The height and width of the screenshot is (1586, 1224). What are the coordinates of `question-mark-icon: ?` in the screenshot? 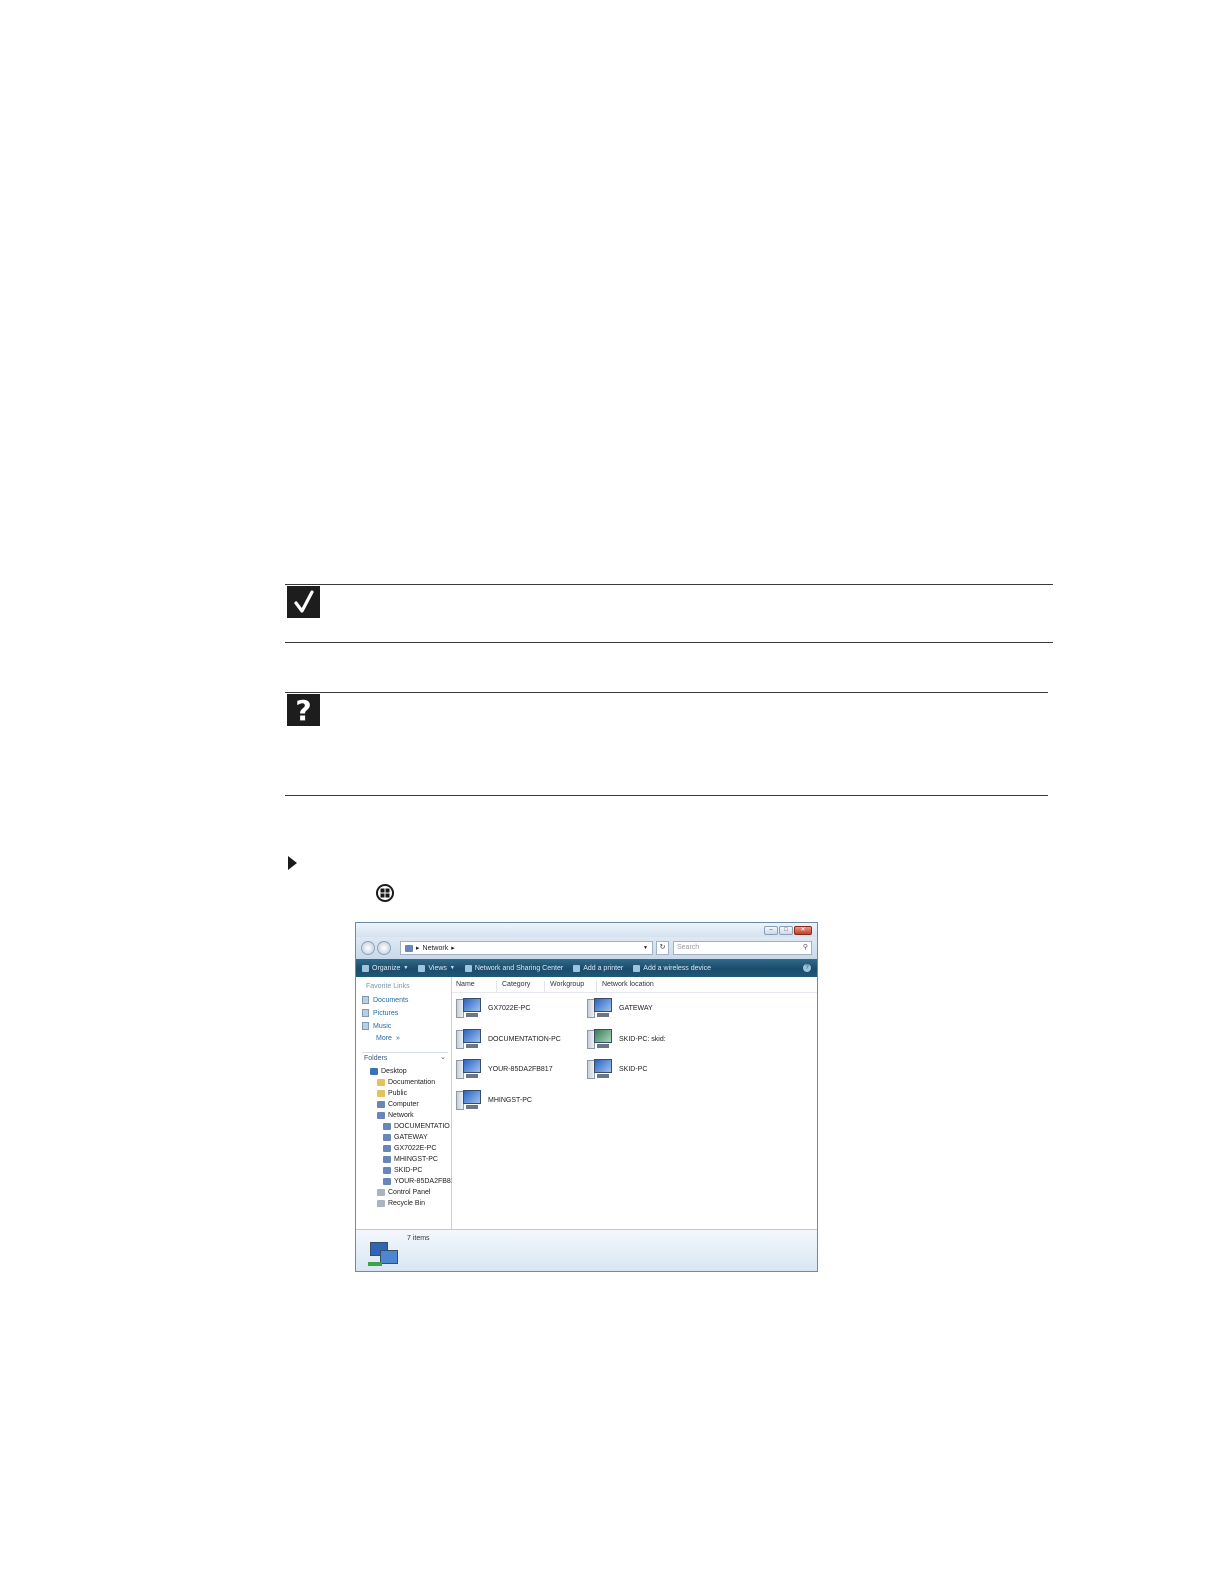 It's located at (303, 710).